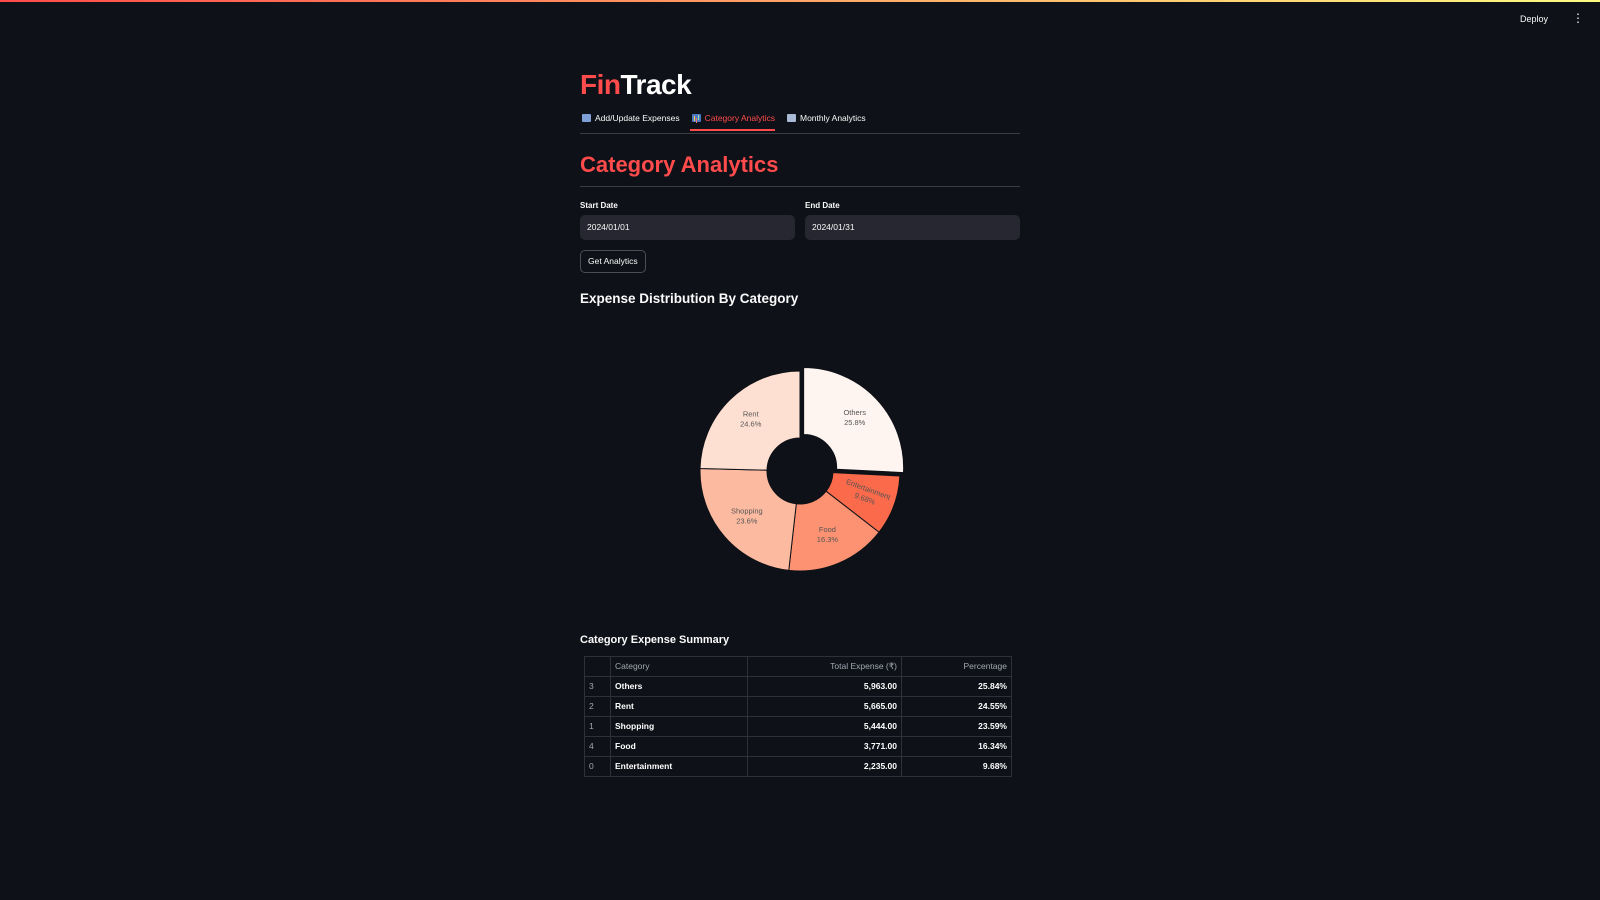 The height and width of the screenshot is (900, 1600). What do you see at coordinates (655, 639) in the screenshot?
I see `table-title: Category Expense Summary` at bounding box center [655, 639].